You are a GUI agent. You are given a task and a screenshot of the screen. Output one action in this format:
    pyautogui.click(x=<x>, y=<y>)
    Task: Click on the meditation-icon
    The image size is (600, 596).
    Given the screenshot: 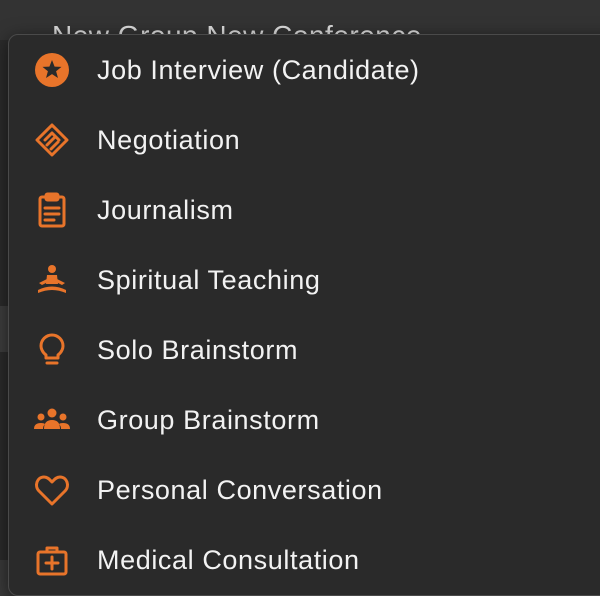 What is the action you would take?
    pyautogui.click(x=52, y=280)
    